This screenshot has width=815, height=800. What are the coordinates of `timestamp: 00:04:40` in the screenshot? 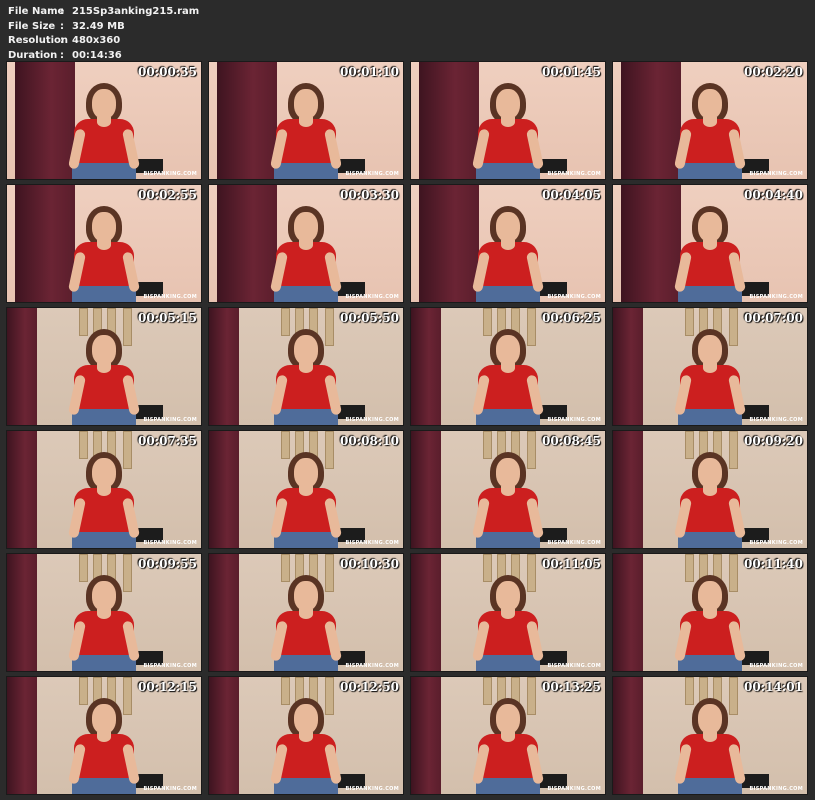 It's located at (773, 195).